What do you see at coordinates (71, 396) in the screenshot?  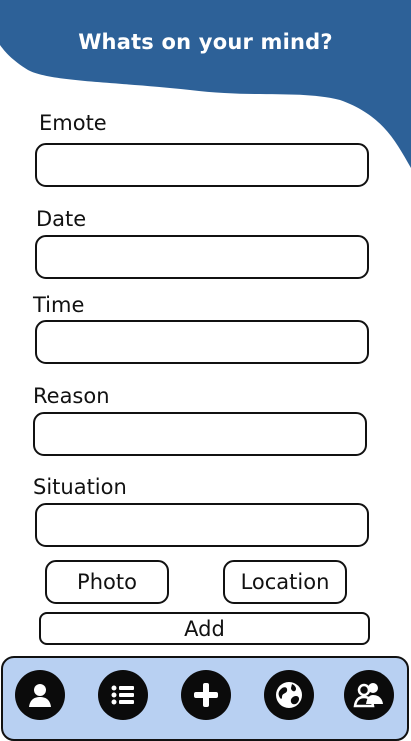 I see `reason-label: Reason` at bounding box center [71, 396].